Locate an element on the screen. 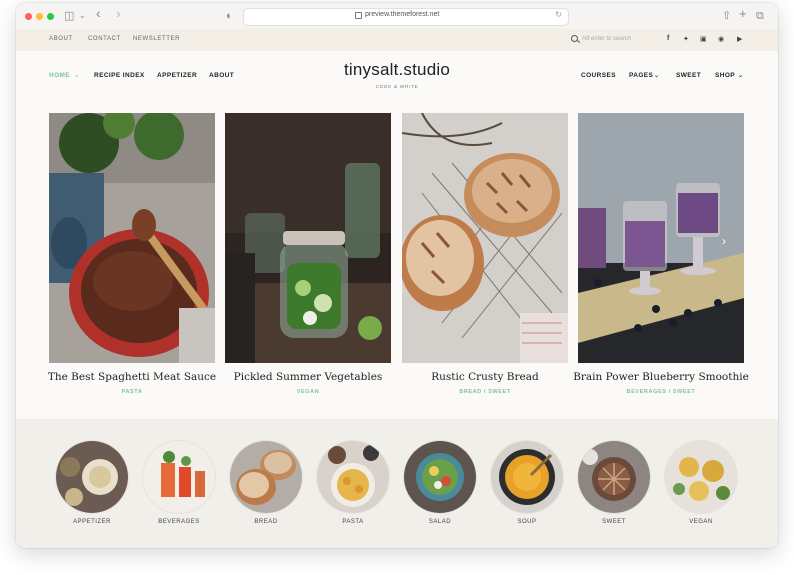  recipe-title: The Best Spaghetti Meat Sauce is located at coordinates (132, 377).